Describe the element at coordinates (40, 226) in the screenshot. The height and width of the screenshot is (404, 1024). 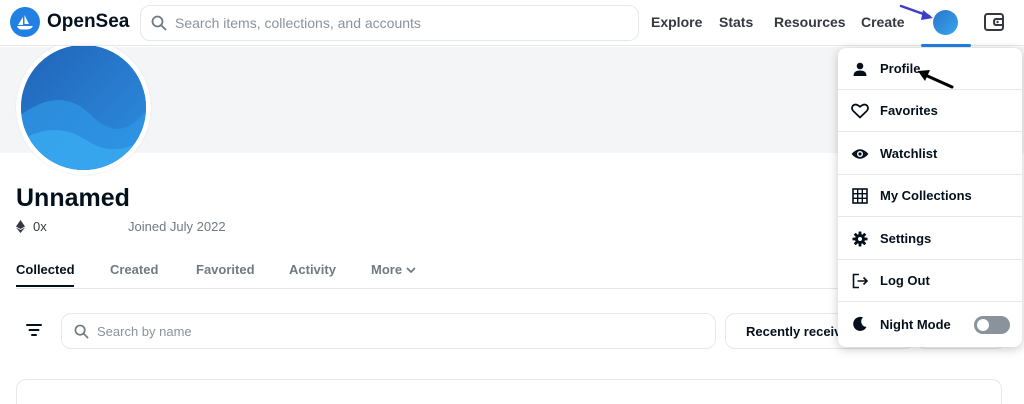
I see `wallet-address: 0x` at that location.